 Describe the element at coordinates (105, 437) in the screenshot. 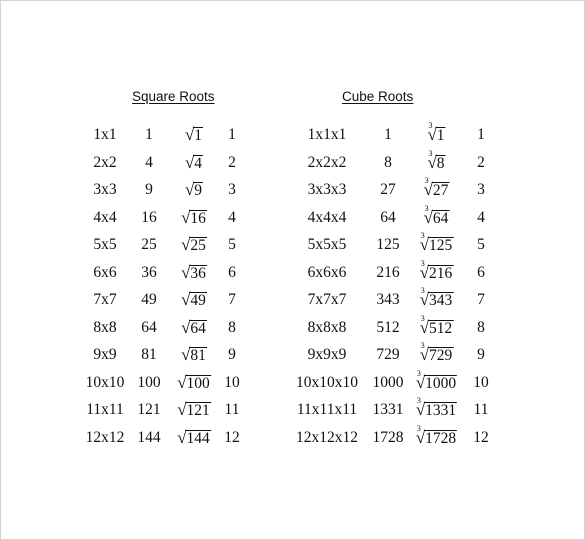

I see `expression: 12x12` at that location.